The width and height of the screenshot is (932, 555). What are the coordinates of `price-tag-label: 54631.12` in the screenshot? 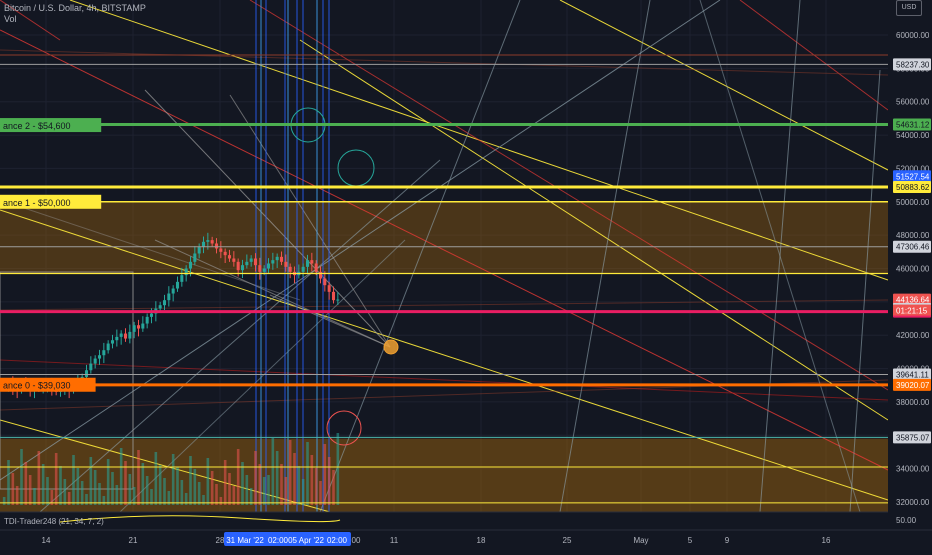 It's located at (913, 125).